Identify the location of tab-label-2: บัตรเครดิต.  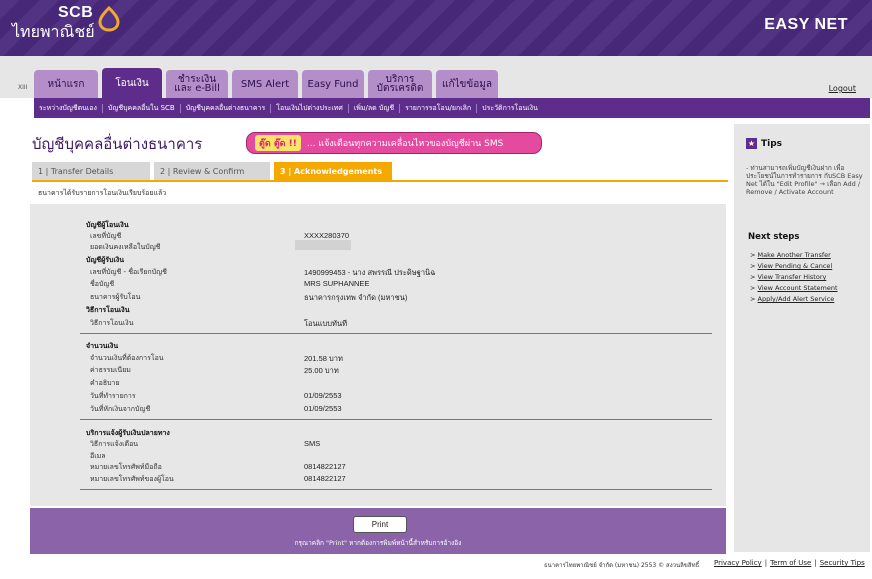
(400, 88).